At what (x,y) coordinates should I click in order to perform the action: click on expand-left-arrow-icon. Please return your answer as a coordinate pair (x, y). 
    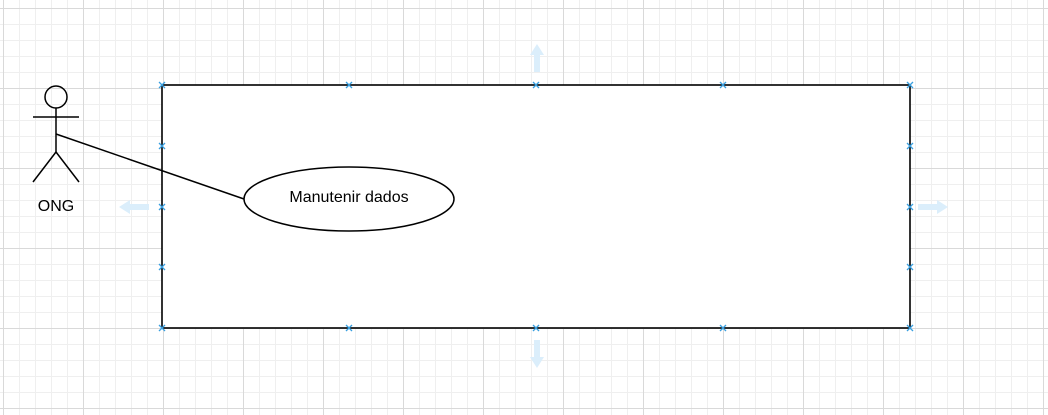
    Looking at the image, I should click on (134, 207).